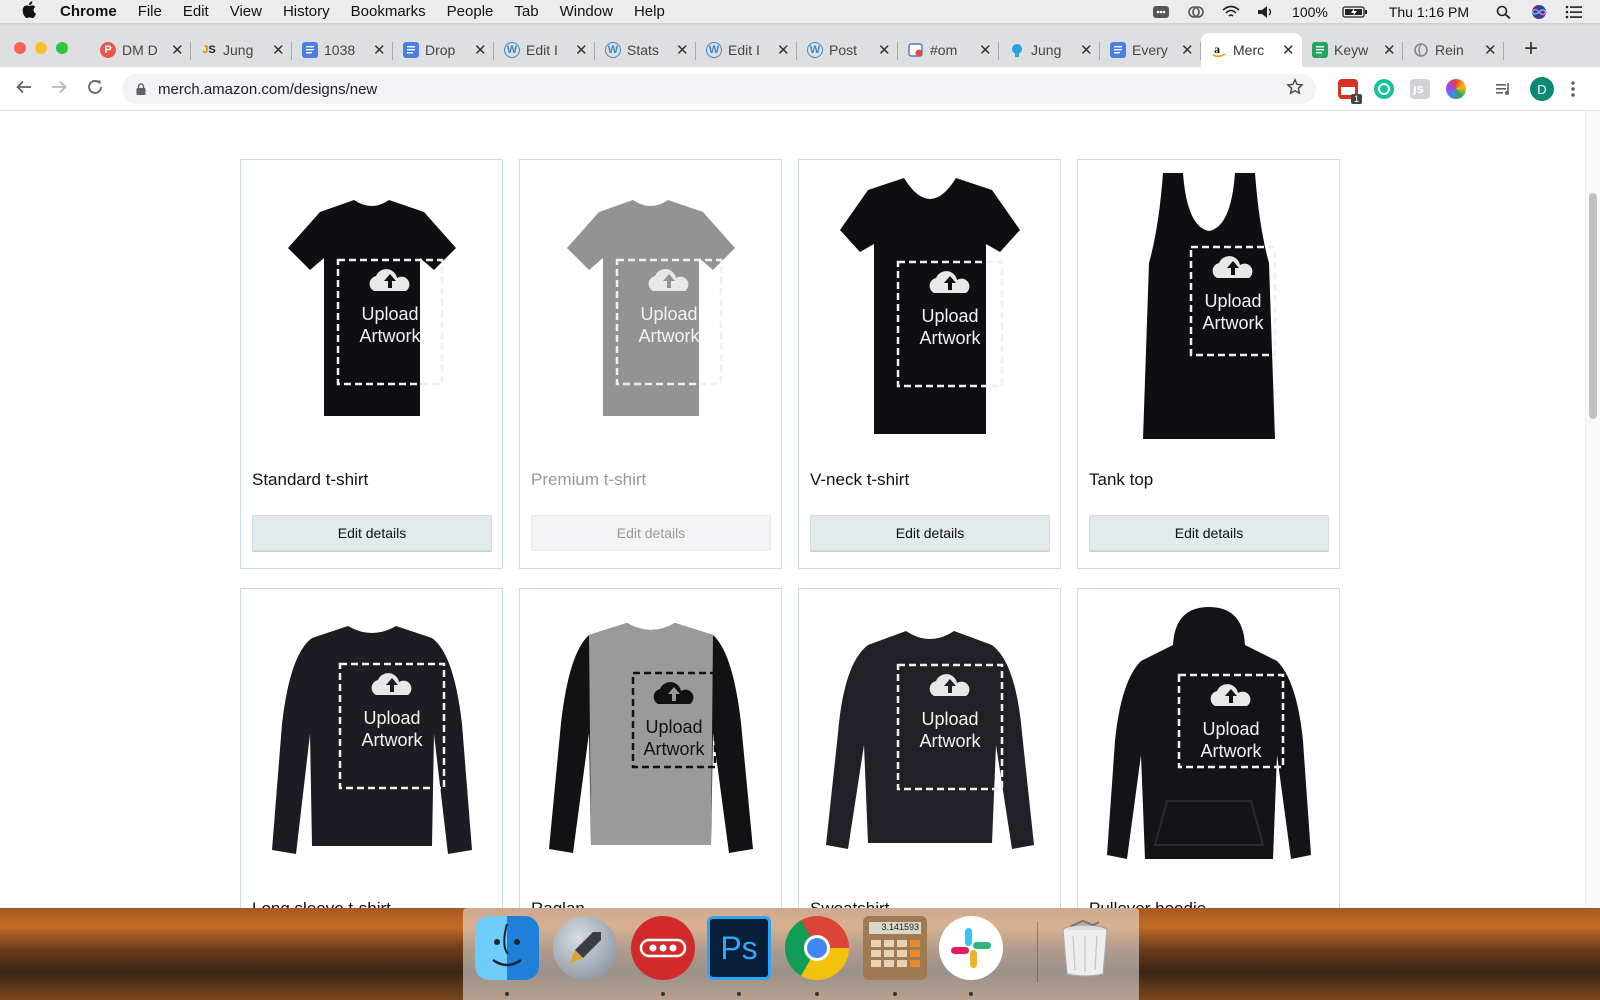 The height and width of the screenshot is (1000, 1600). What do you see at coordinates (1384, 89) in the screenshot?
I see `grammarly-icon` at bounding box center [1384, 89].